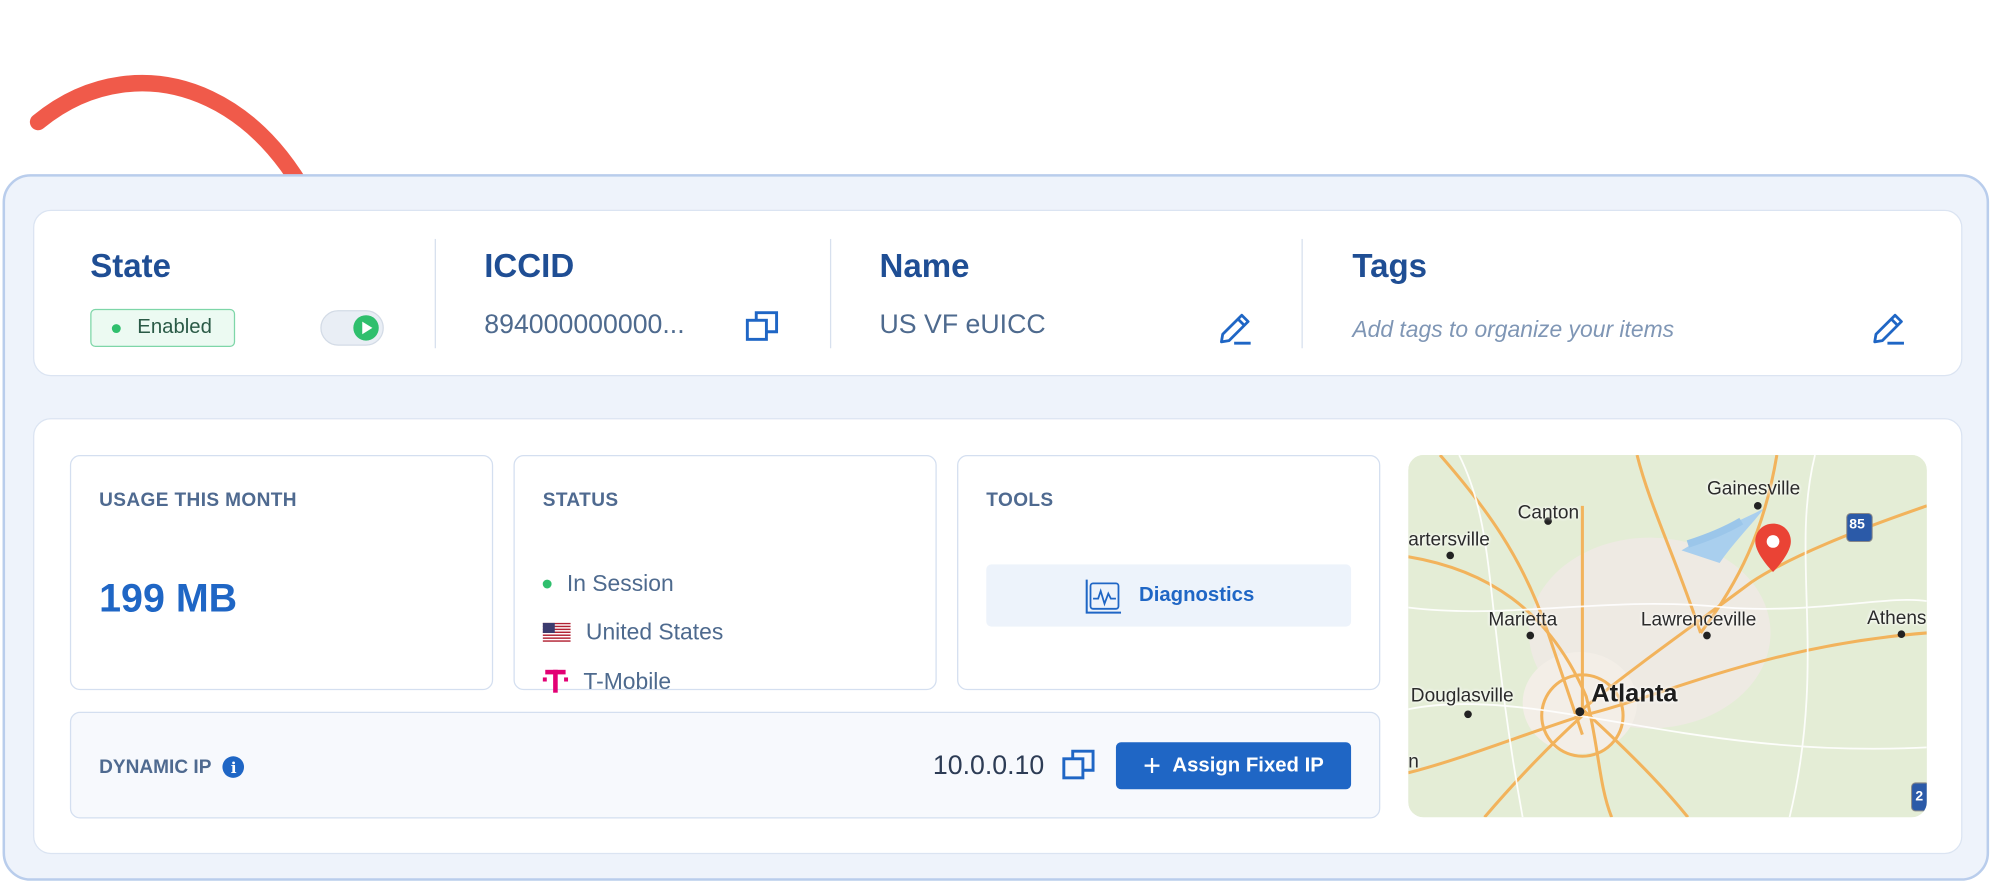 This screenshot has width=1993, height=882. Describe the element at coordinates (627, 680) in the screenshot. I see `carrier-text: T-Mobile` at that location.